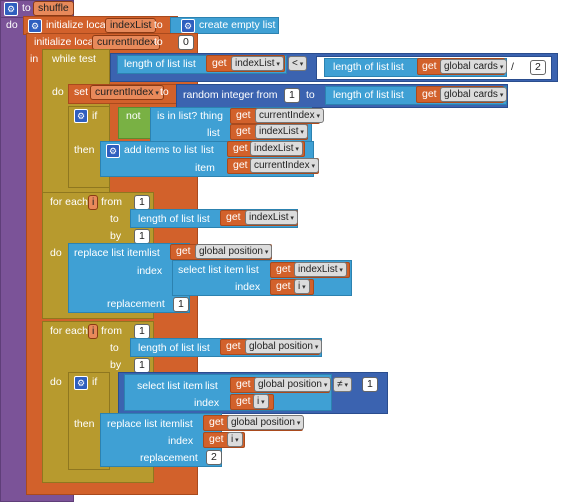  I want to click on procedure-do-label: do, so click(12, 25).